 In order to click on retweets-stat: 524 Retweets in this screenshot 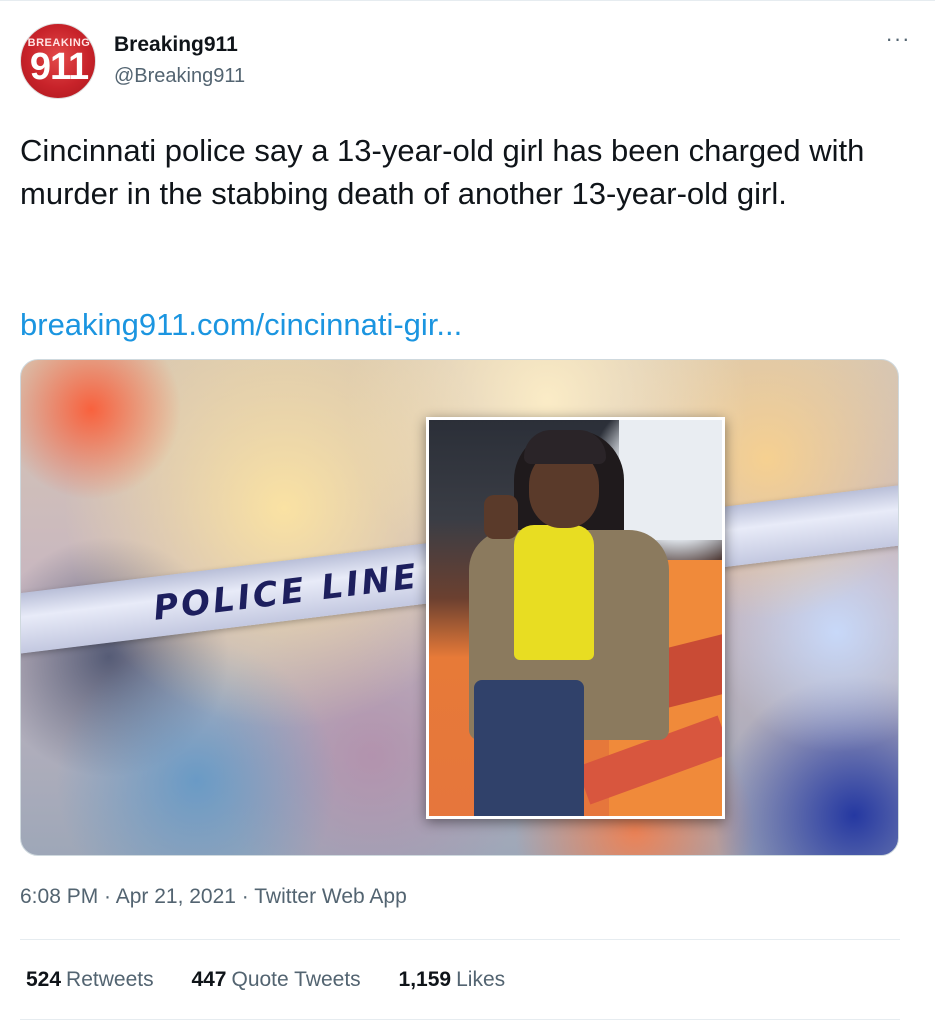, I will do `click(90, 980)`.